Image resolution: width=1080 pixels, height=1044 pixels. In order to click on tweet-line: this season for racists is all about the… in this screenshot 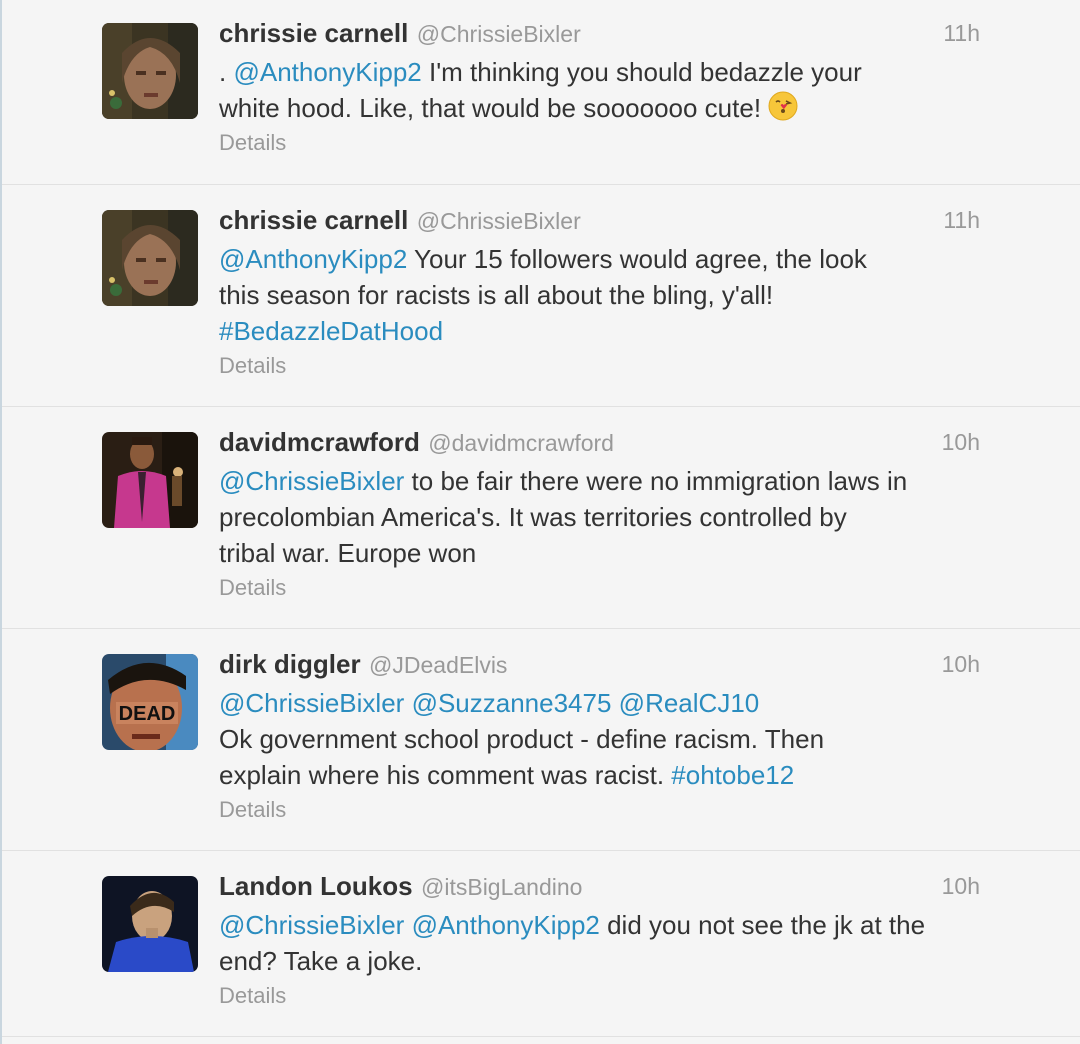, I will do `click(599, 295)`.